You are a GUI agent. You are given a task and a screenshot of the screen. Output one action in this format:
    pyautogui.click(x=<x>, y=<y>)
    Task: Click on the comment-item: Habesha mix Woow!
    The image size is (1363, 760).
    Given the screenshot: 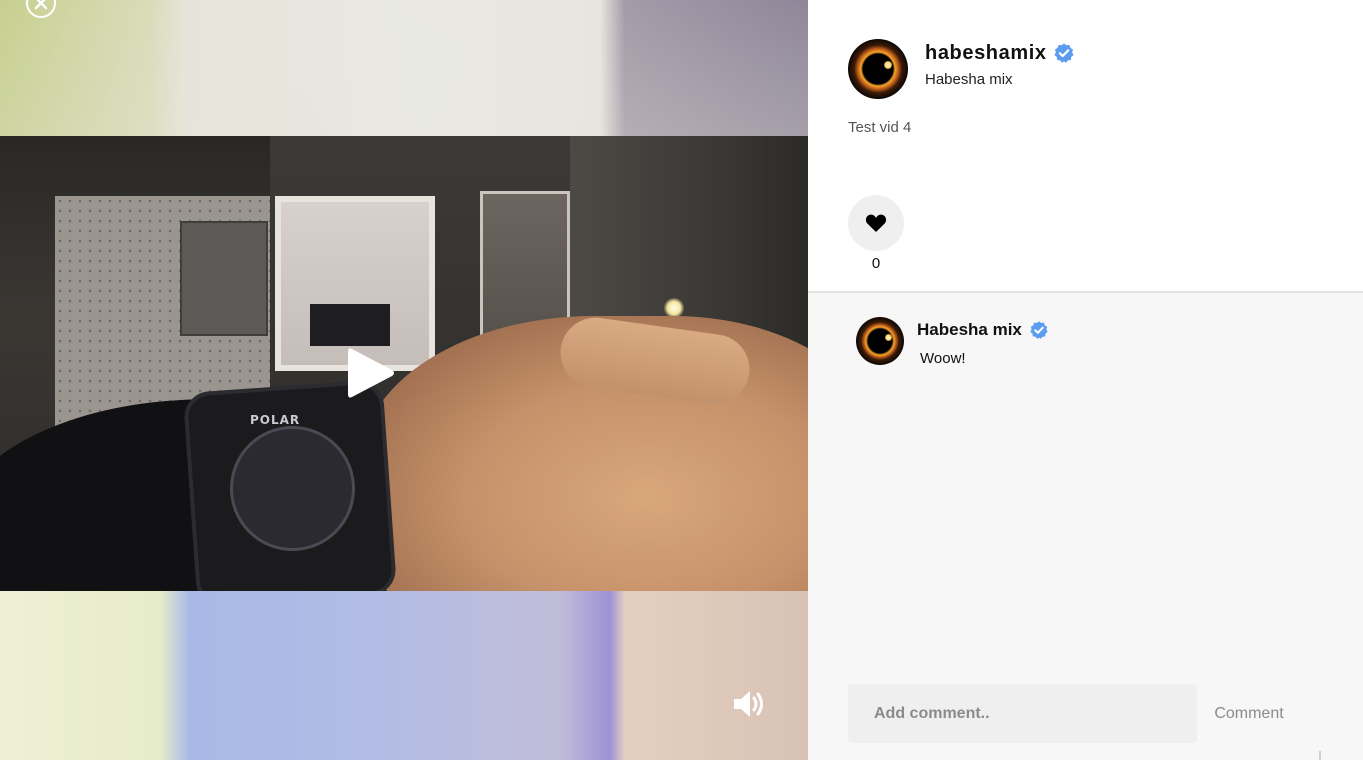 What is the action you would take?
    pyautogui.click(x=1086, y=345)
    